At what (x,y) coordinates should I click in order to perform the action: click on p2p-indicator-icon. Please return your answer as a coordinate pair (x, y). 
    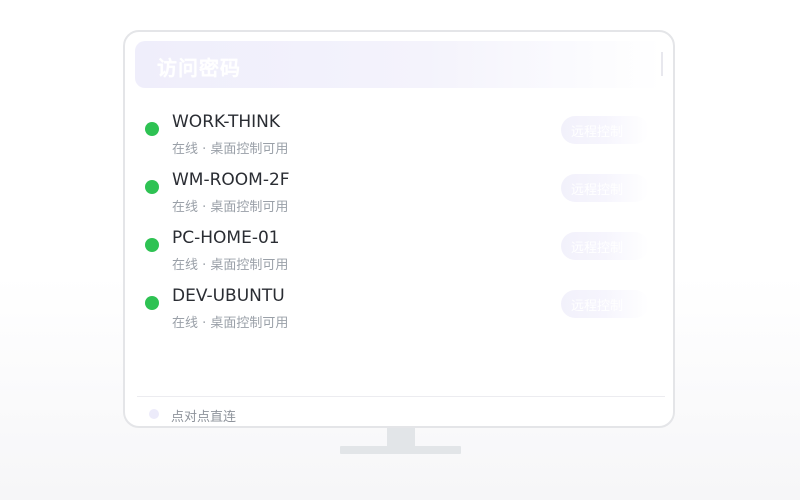
    Looking at the image, I should click on (154, 414).